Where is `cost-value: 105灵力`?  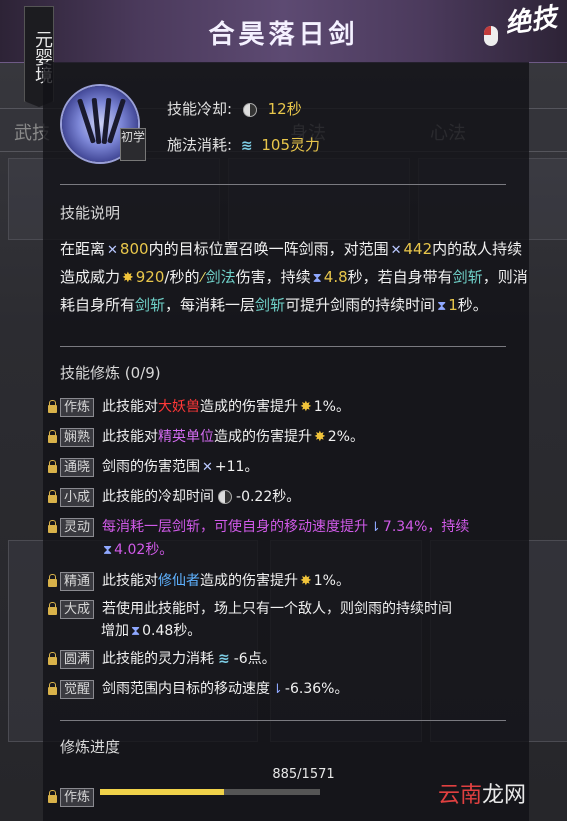
cost-value: 105灵力 is located at coordinates (290, 145).